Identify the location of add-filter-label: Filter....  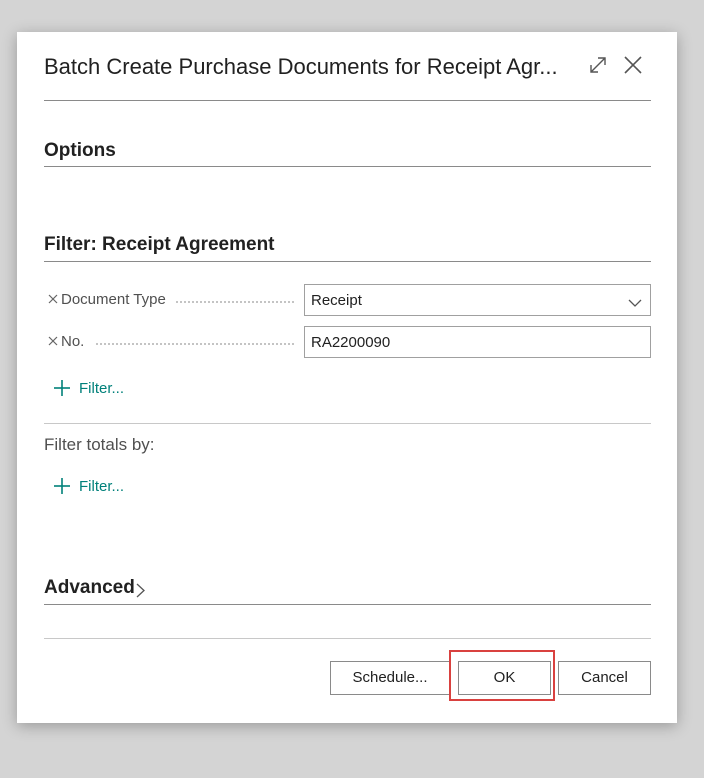
(102, 388).